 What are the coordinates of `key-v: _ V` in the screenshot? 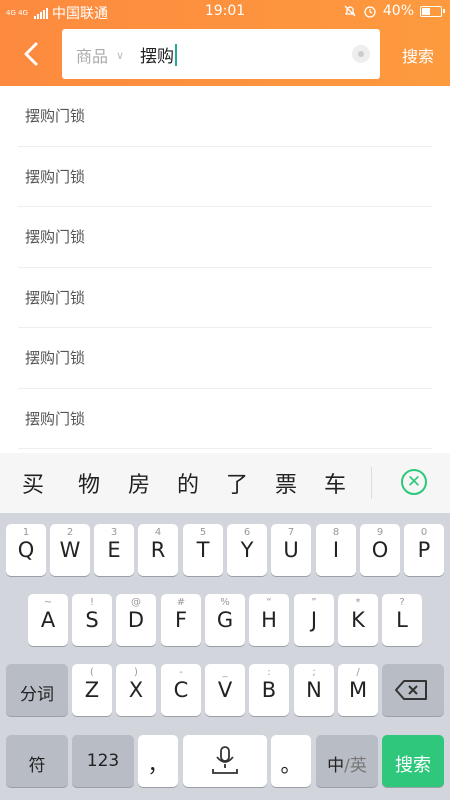 It's located at (225, 690).